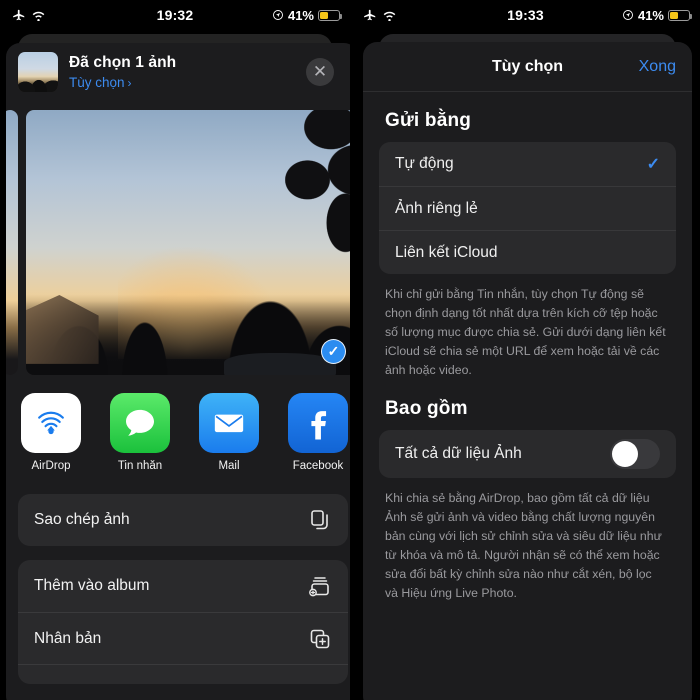 This screenshot has height=700, width=700. What do you see at coordinates (178, 430) in the screenshot?
I see `share-apps-row: AirDrop Tin nhắn Mail Facebook` at bounding box center [178, 430].